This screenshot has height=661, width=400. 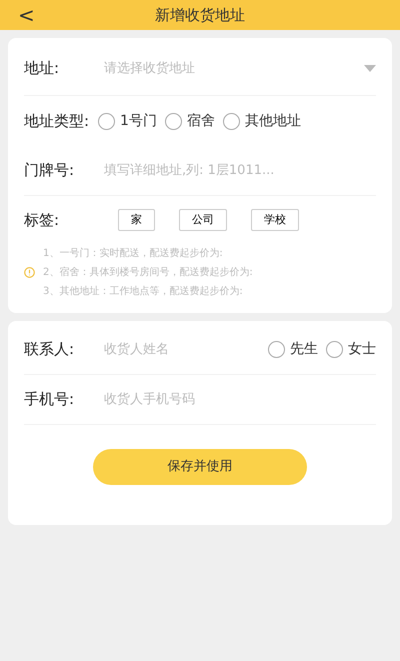 What do you see at coordinates (42, 69) in the screenshot?
I see `field-label: 地址:` at bounding box center [42, 69].